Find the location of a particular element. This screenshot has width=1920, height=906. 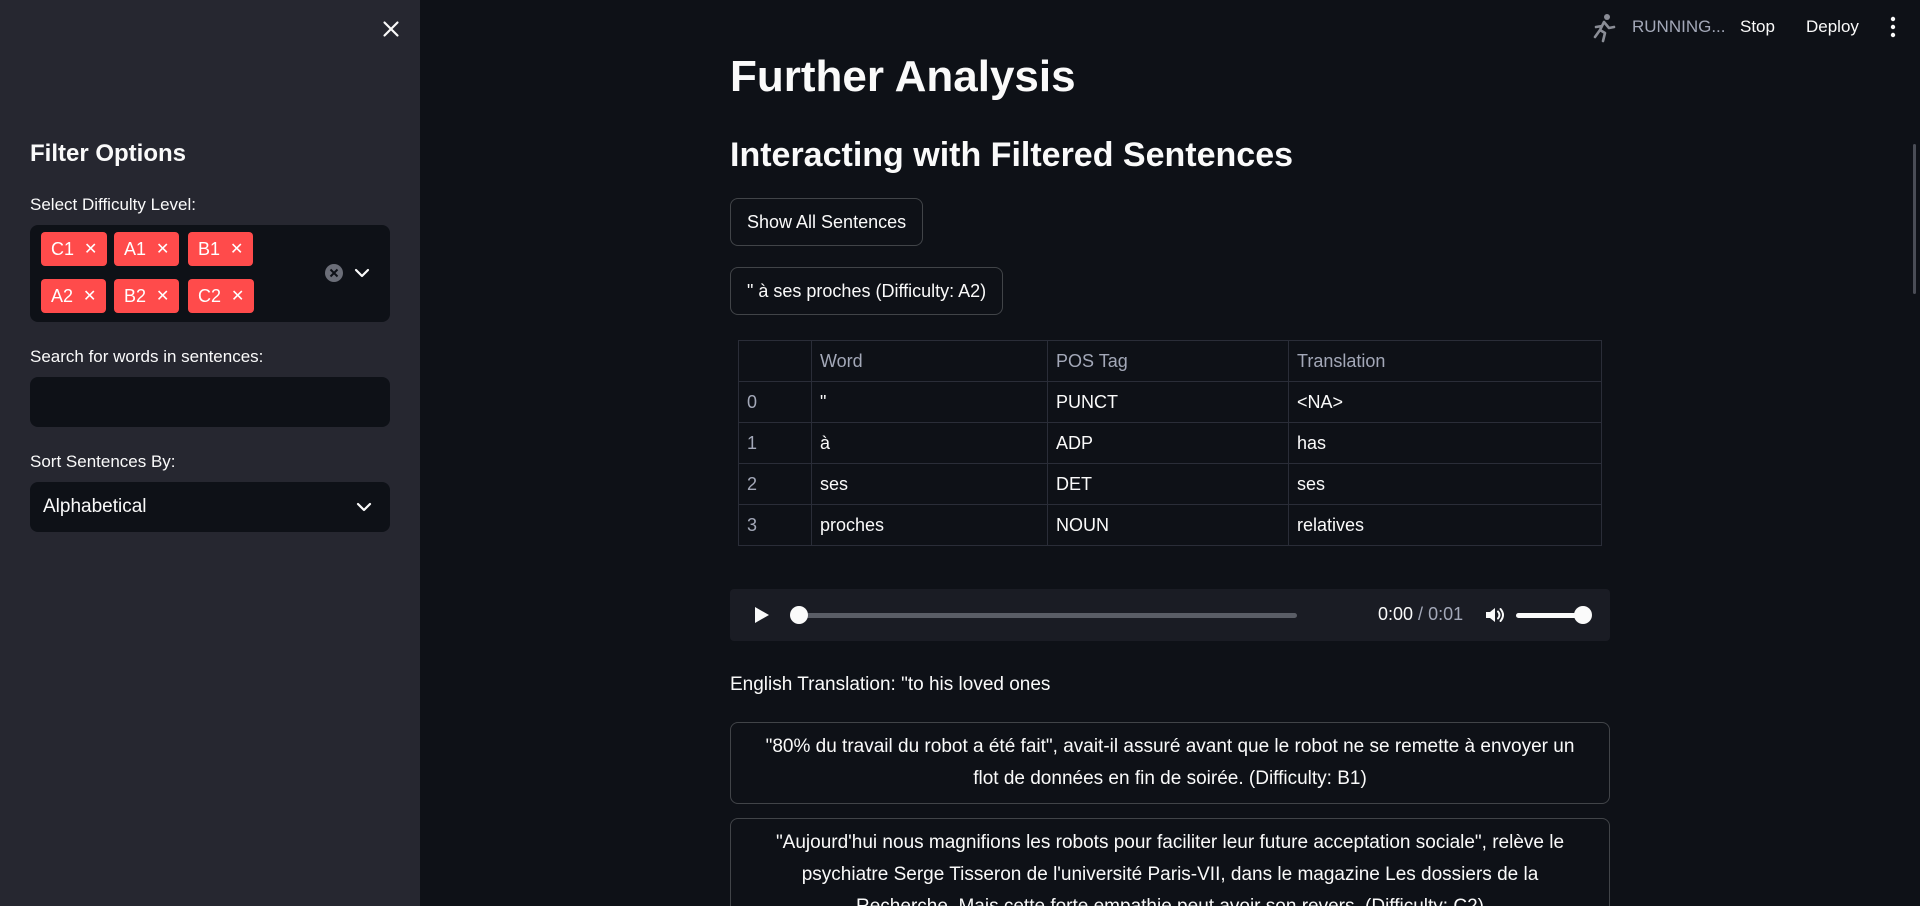

table-row: 3 proches NOUN relatives is located at coordinates (1170, 525).